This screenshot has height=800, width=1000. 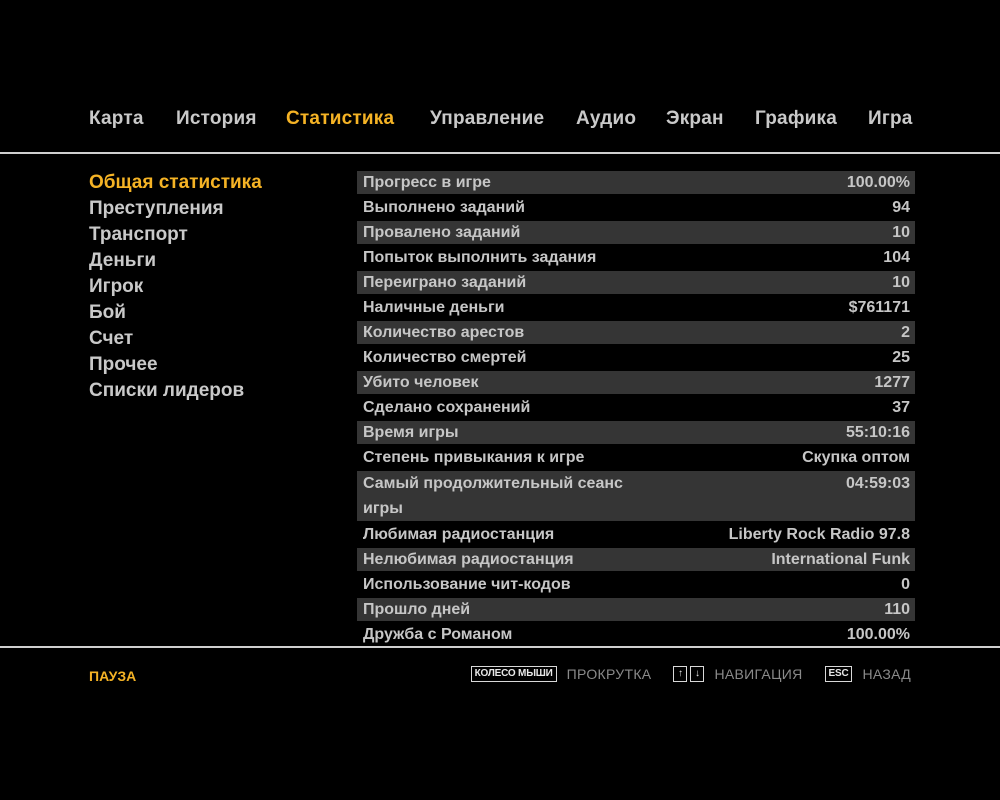 I want to click on stat-label: Дружба с Романом, so click(x=438, y=634).